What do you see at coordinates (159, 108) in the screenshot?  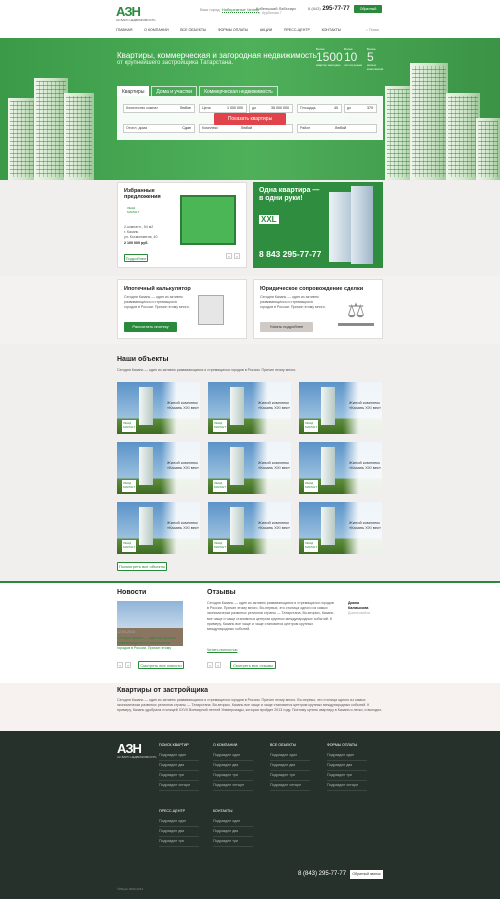 I see `rooms-select: Количество комнат Любое` at bounding box center [159, 108].